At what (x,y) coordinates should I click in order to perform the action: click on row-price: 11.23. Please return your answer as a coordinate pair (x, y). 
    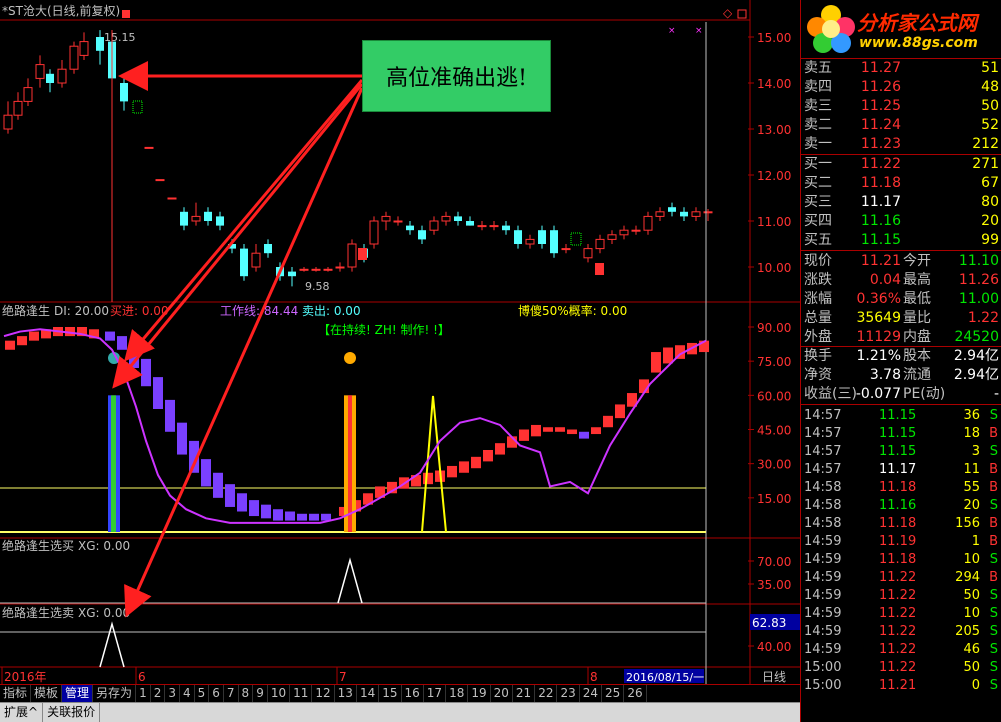
    Looking at the image, I should click on (880, 144).